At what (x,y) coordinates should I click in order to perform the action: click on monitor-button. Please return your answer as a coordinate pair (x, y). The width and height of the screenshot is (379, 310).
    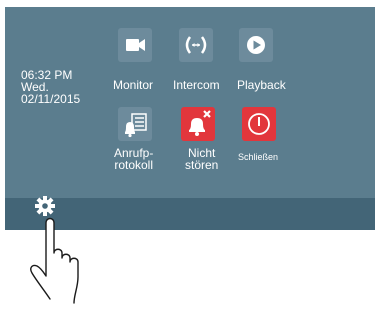
    Looking at the image, I should click on (135, 45).